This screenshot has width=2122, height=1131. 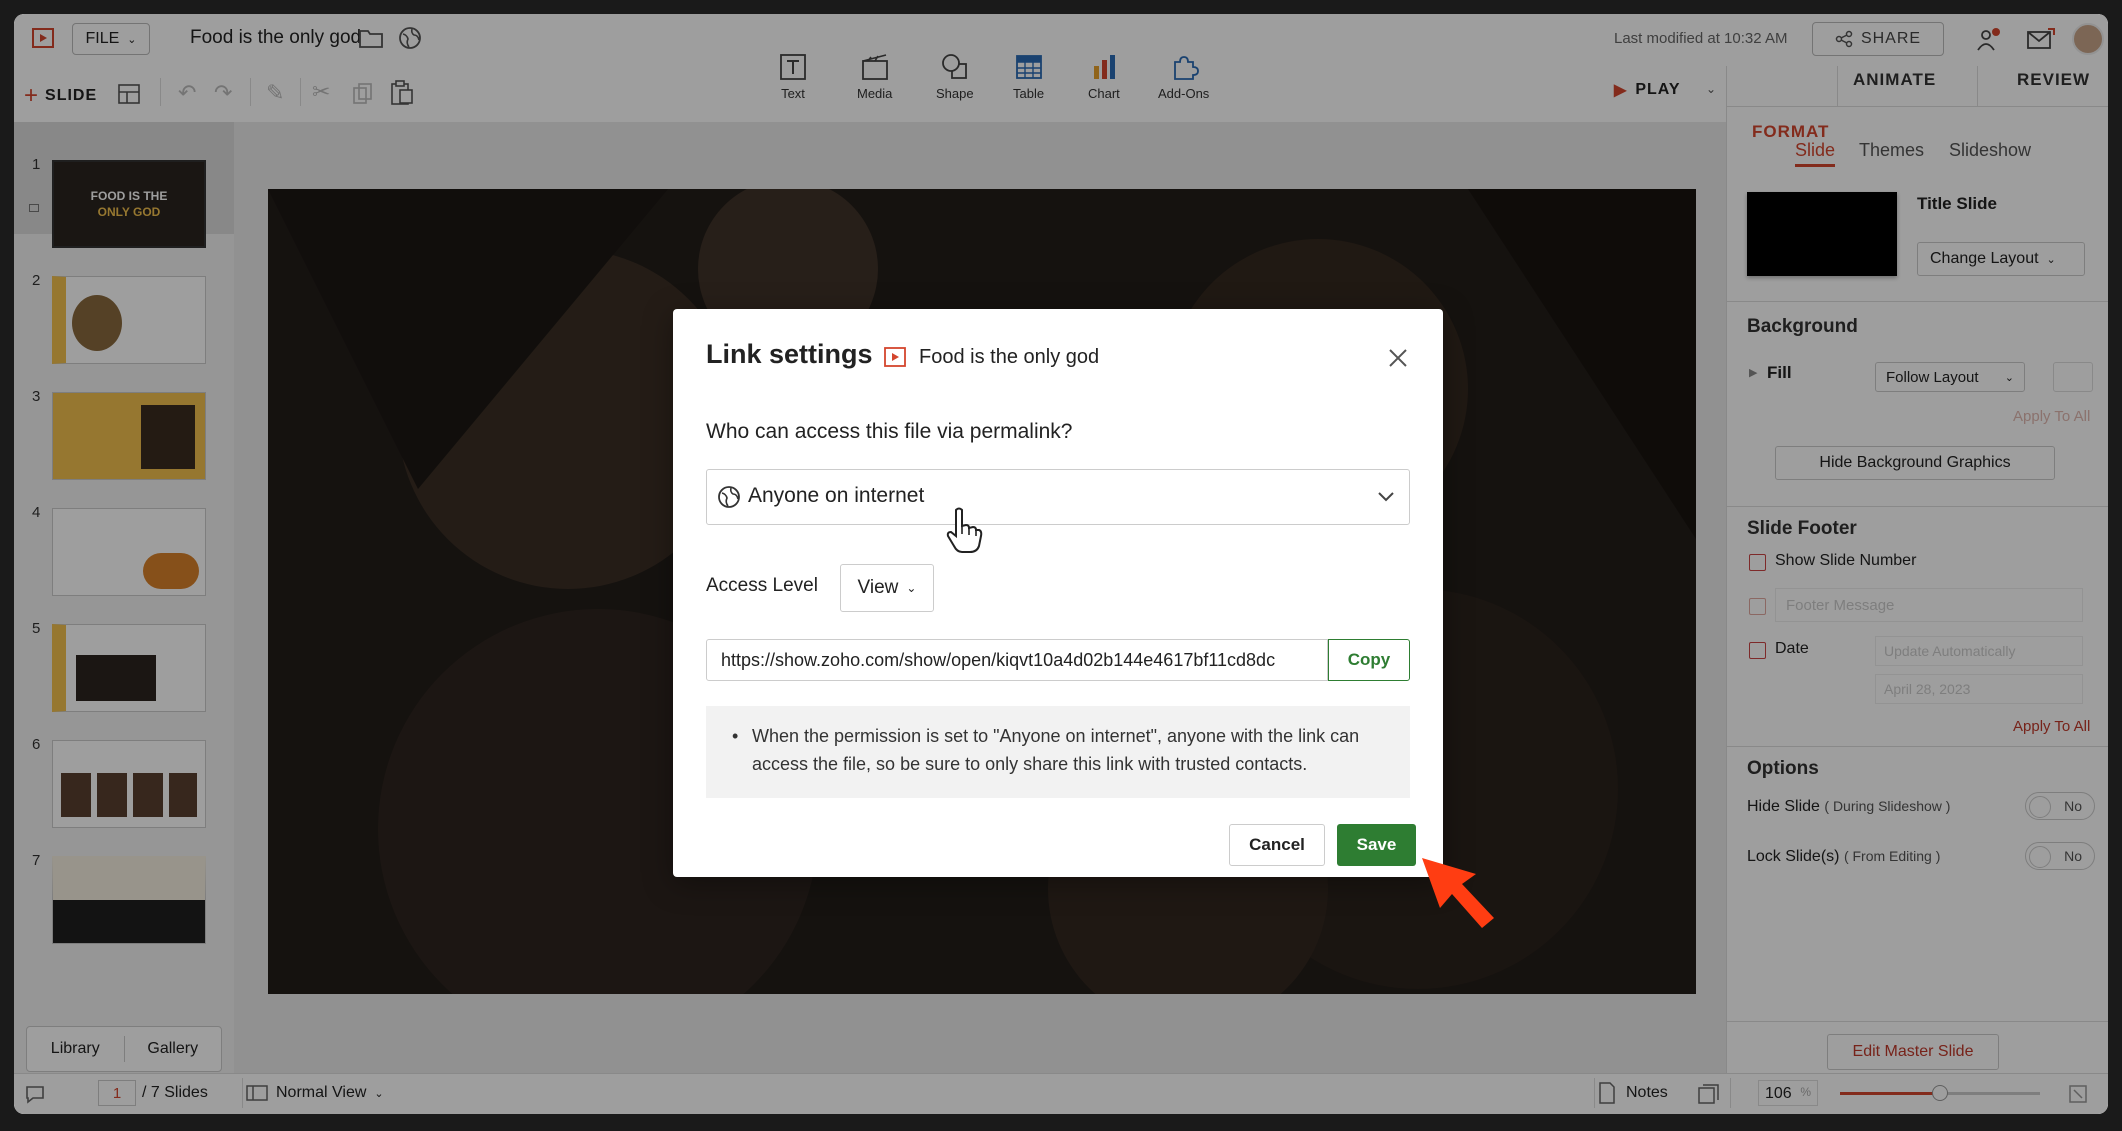 What do you see at coordinates (895, 357) in the screenshot?
I see `presentation-file-icon` at bounding box center [895, 357].